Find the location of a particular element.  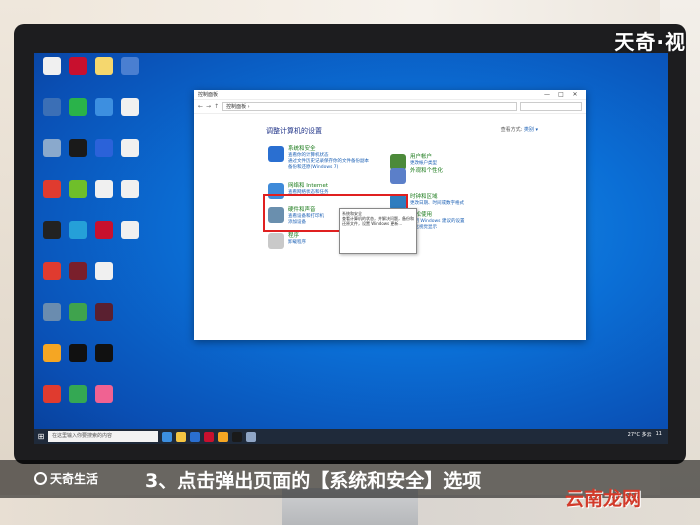

clock-text: 11 is located at coordinates (659, 434).